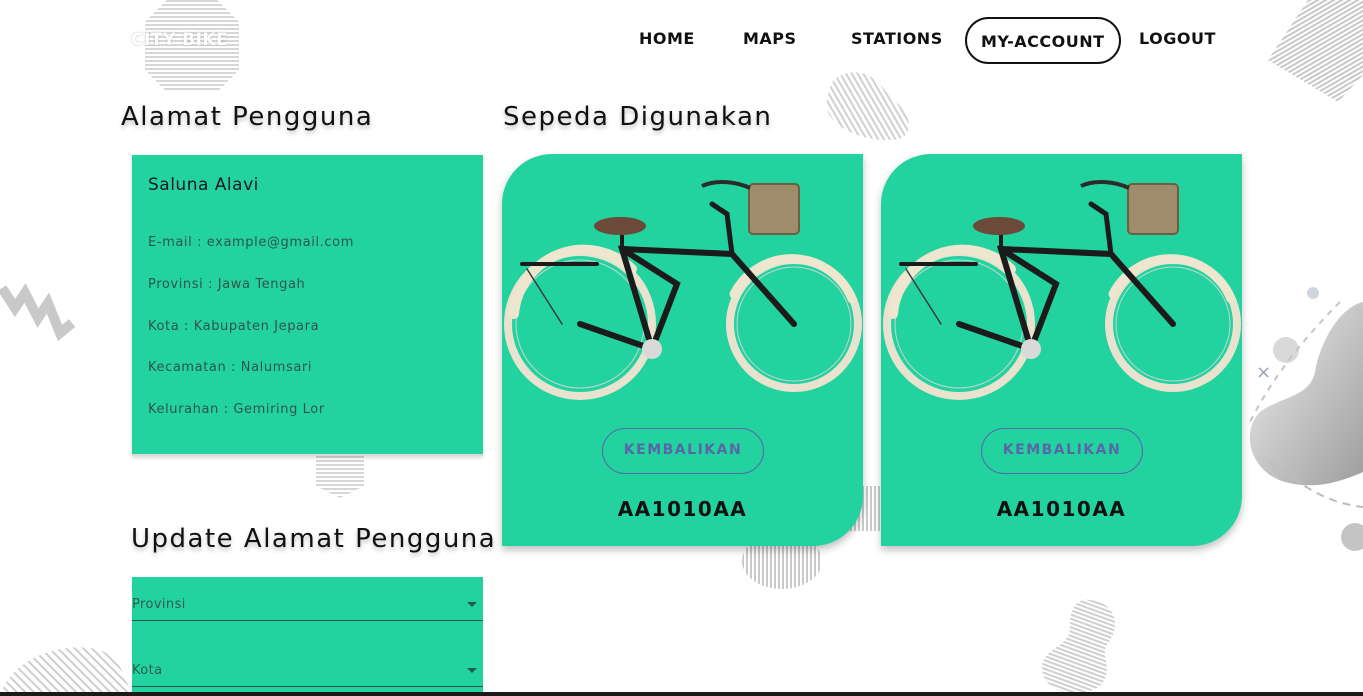 Image resolution: width=1363 pixels, height=696 pixels. Describe the element at coordinates (897, 38) in the screenshot. I see `nav-stations: STATIONS` at that location.